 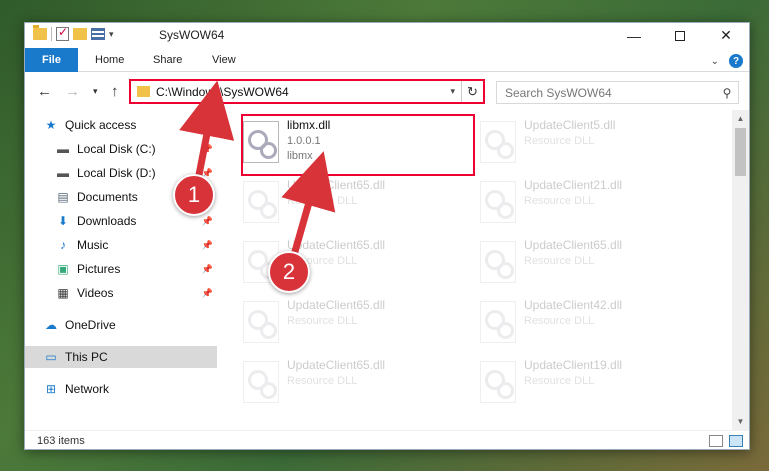 I want to click on sidebar-item-local-disk-c: ▬ Local Disk (C:) 📌, so click(x=136, y=149).